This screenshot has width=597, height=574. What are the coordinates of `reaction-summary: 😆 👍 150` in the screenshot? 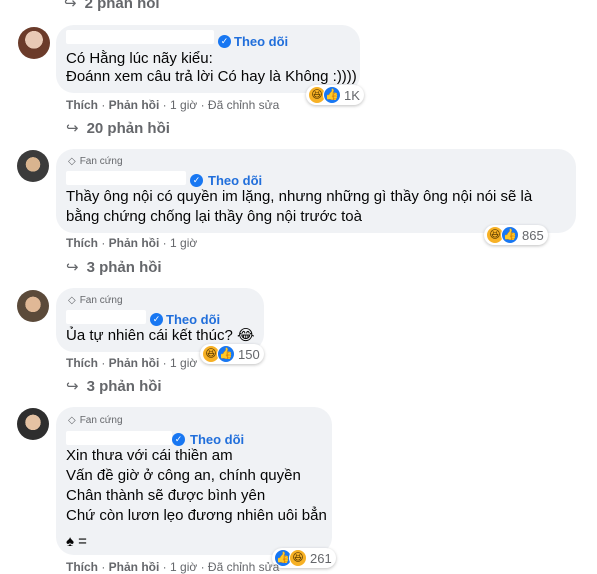 It's located at (232, 354).